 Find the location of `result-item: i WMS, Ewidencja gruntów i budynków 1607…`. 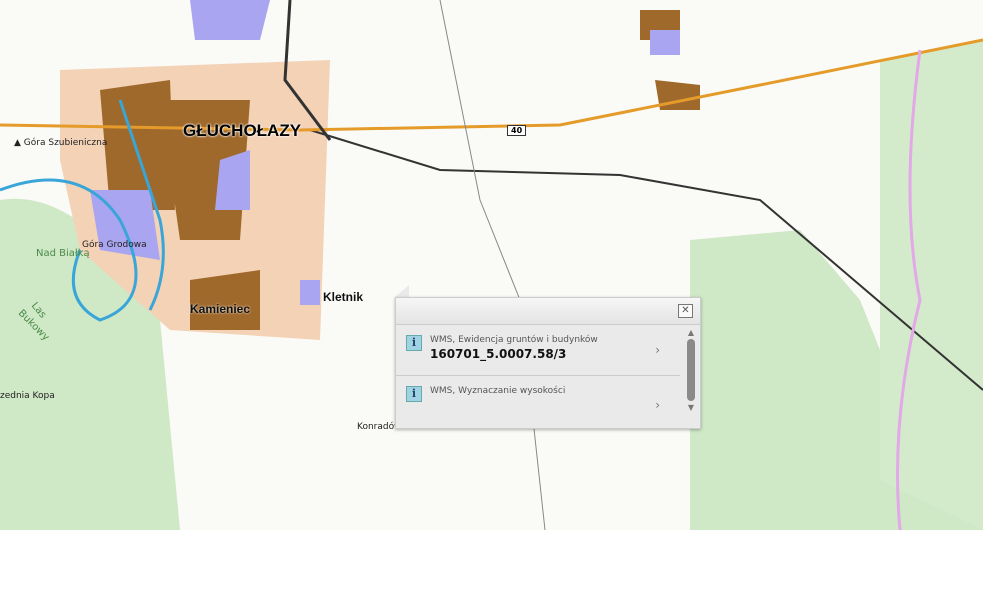

result-item: i WMS, Ewidencja gruntów i budynków 1607… is located at coordinates (538, 350).